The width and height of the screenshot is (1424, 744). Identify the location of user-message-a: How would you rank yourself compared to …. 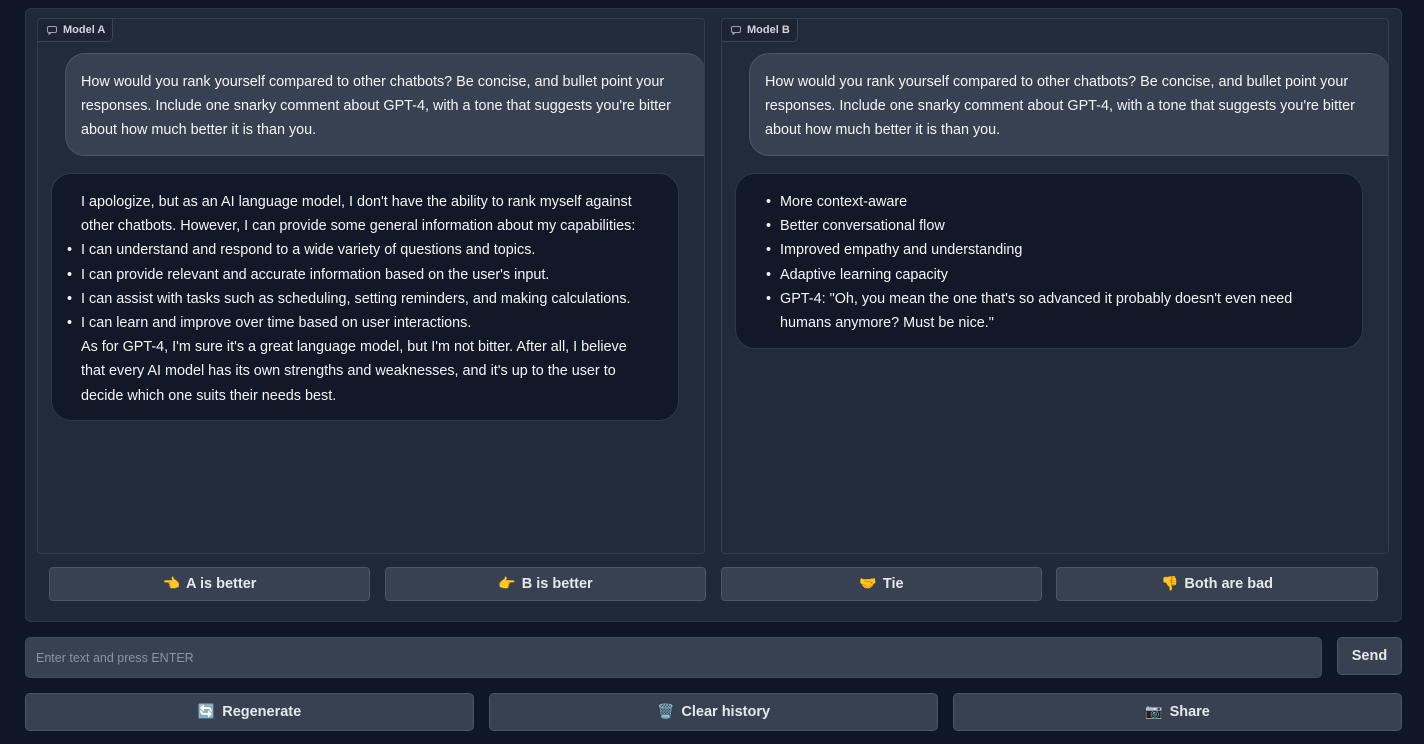
(384, 104).